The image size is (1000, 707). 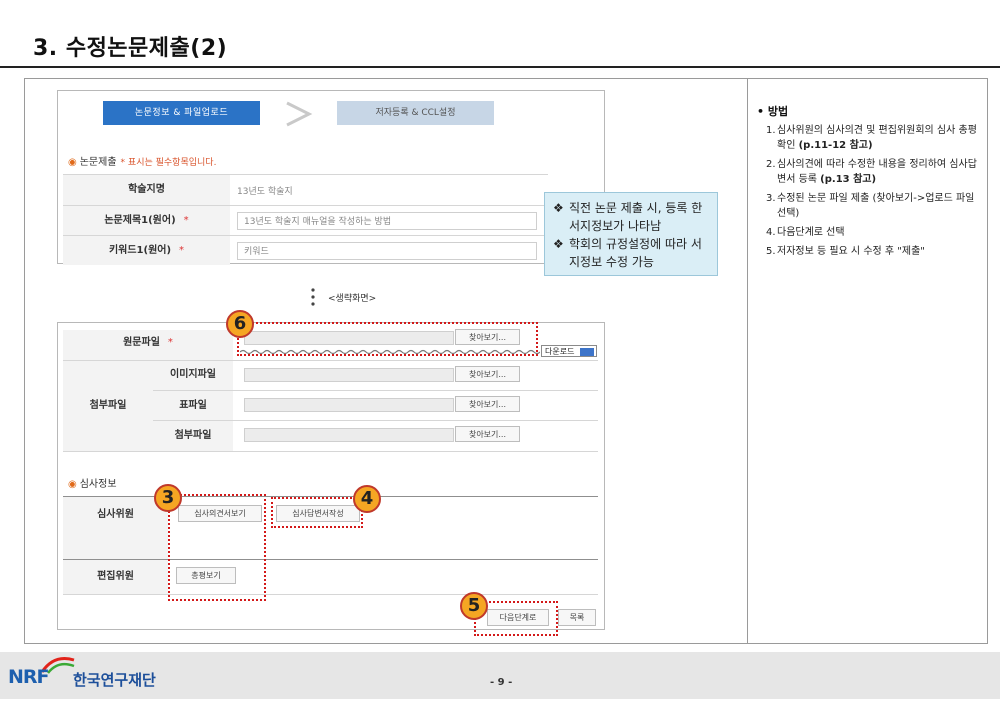 I want to click on note-text: 학회의 규정설정에 따라 서지정보 수정 가능, so click(x=635, y=253).